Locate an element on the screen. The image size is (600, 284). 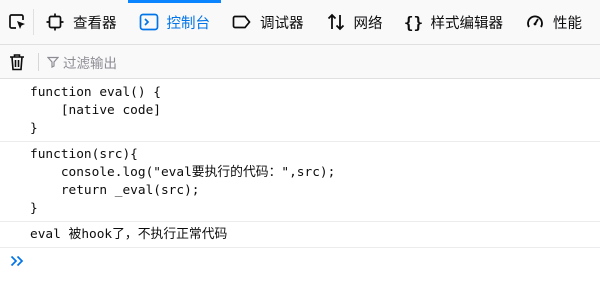
element-picker-icon is located at coordinates (16, 21).